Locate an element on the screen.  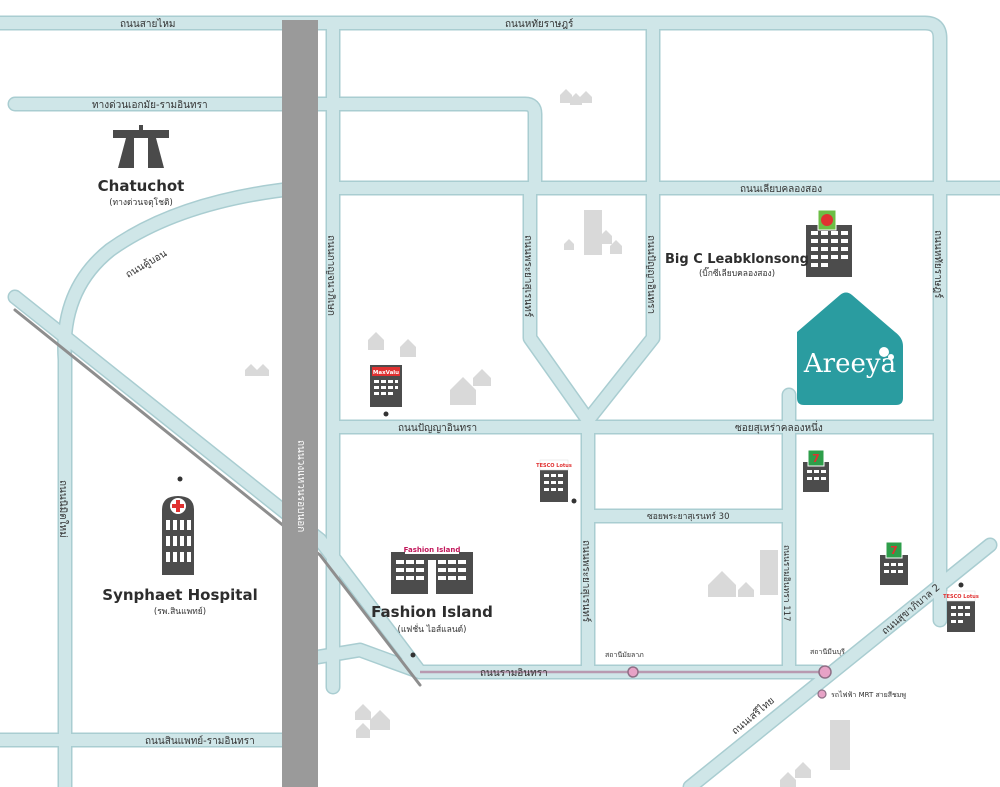
fashion-island-subtitle: (แฟชั่น ไอส์แลนด์) is located at coordinates (432, 629).